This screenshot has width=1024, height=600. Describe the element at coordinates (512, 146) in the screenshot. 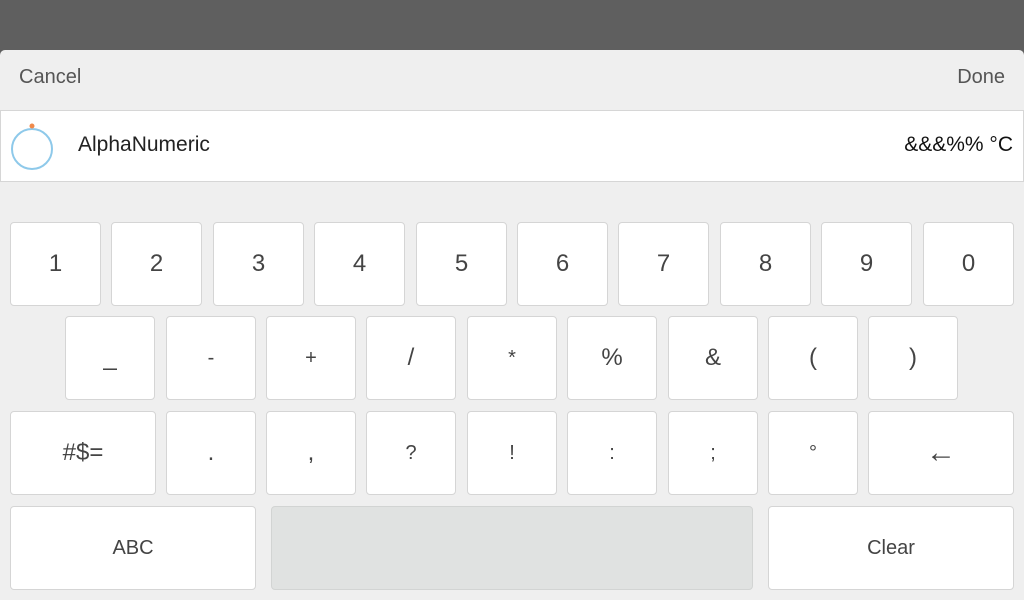

I see `input-field: AlphaNumeric &&&%% °C` at that location.